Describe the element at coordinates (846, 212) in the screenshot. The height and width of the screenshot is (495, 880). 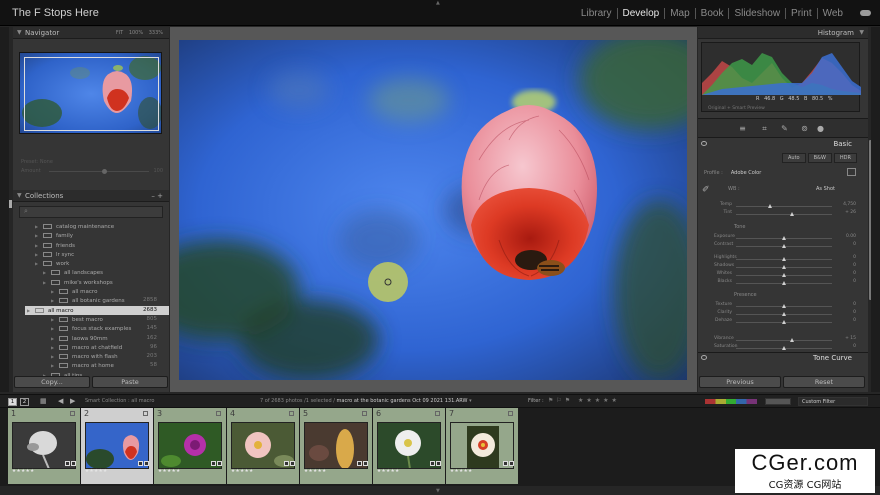
I see `slider-value: + 26` at that location.